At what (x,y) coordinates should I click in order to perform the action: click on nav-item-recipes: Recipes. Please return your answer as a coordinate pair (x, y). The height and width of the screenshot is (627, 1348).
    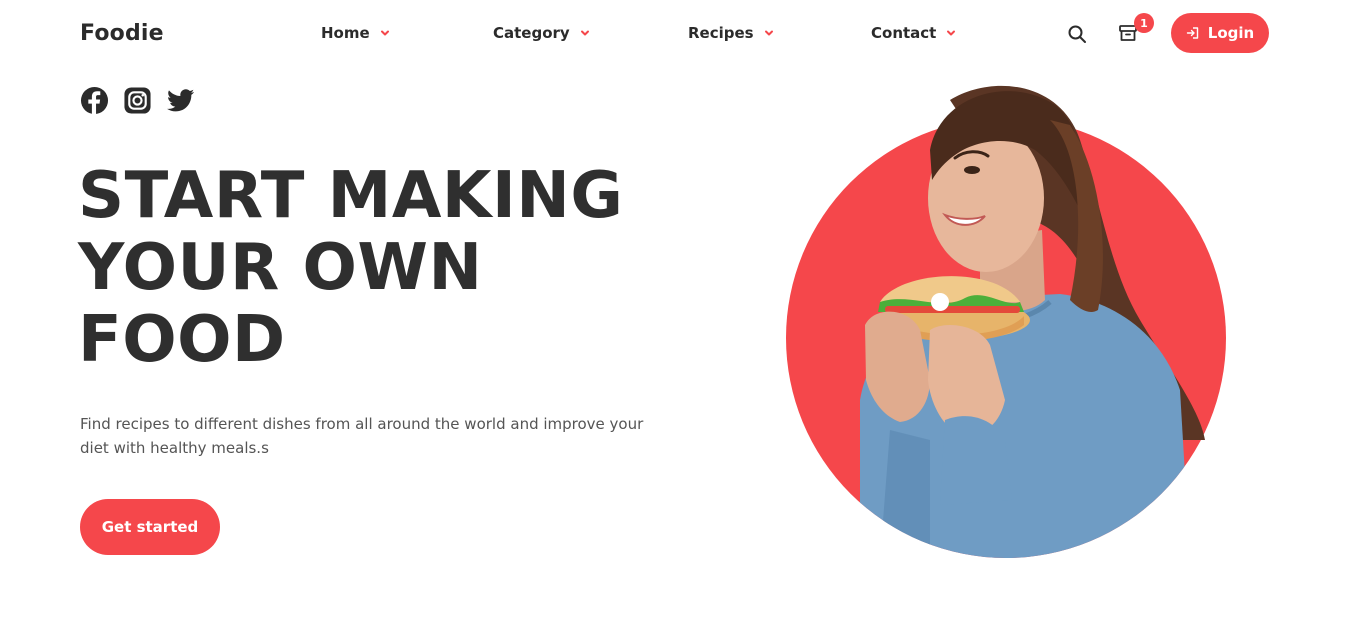
    Looking at the image, I should click on (731, 33).